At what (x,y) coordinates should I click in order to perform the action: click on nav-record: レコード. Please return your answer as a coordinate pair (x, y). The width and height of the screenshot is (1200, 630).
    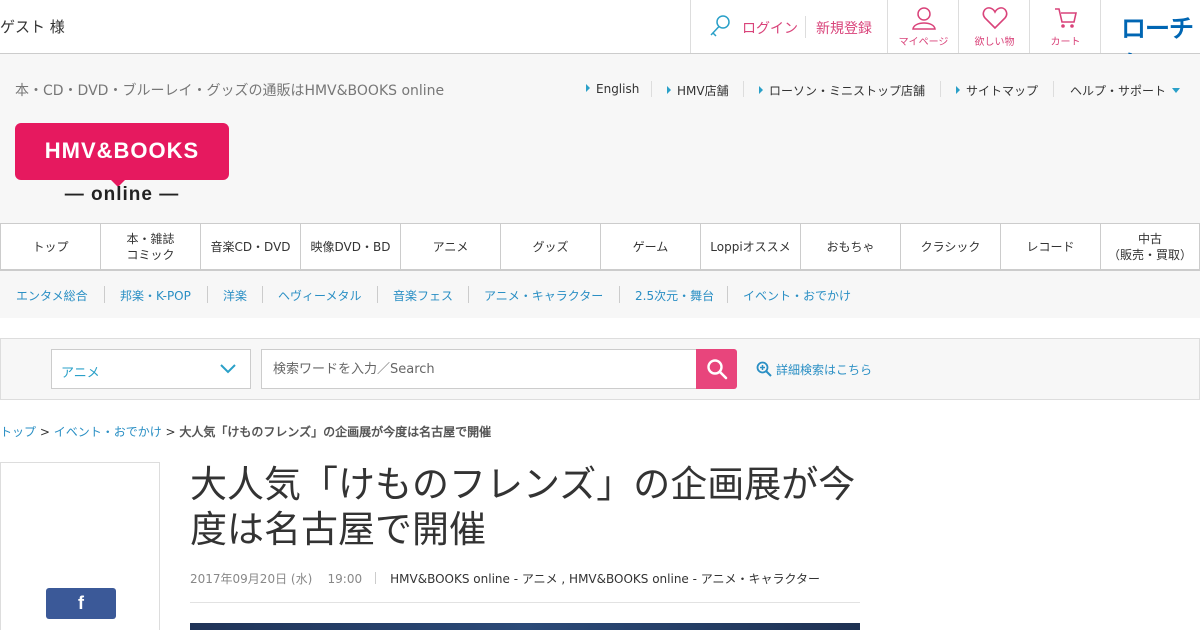
    Looking at the image, I should click on (1050, 247).